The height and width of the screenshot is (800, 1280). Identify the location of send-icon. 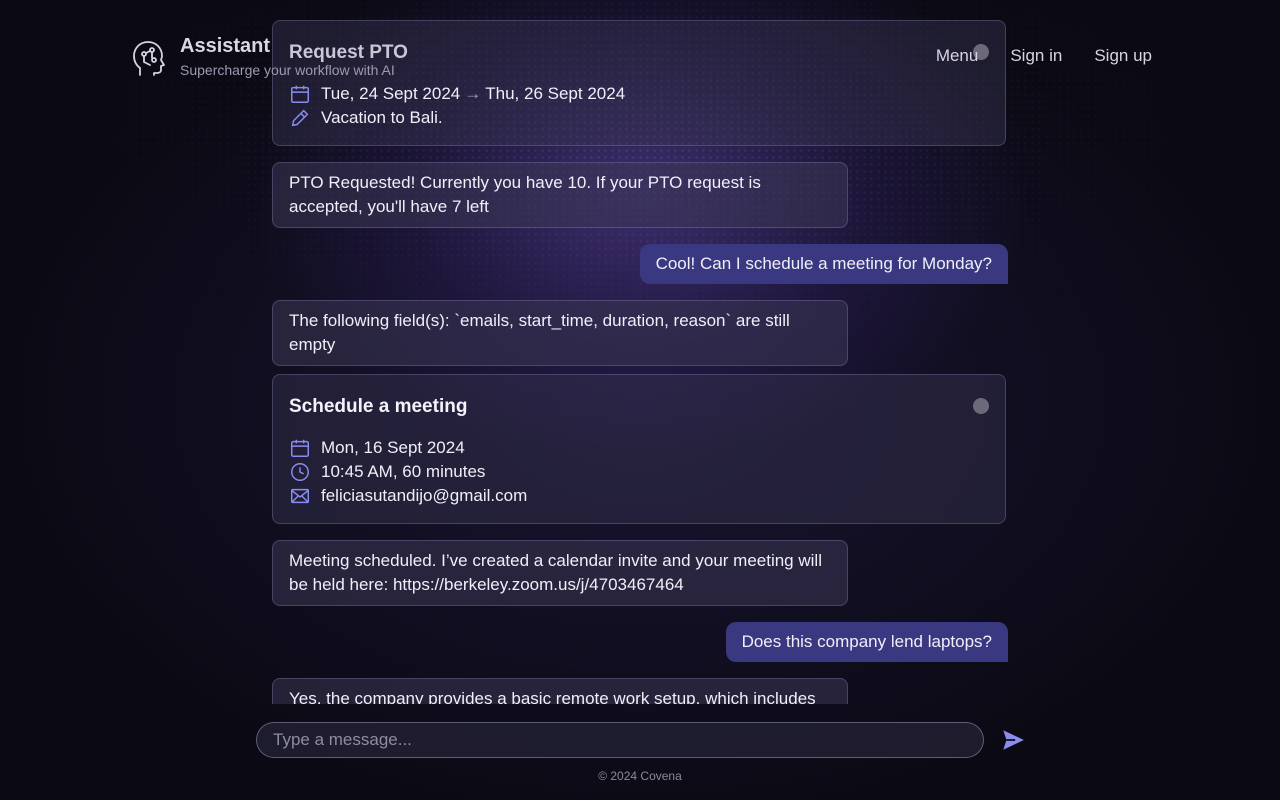
(1013, 740).